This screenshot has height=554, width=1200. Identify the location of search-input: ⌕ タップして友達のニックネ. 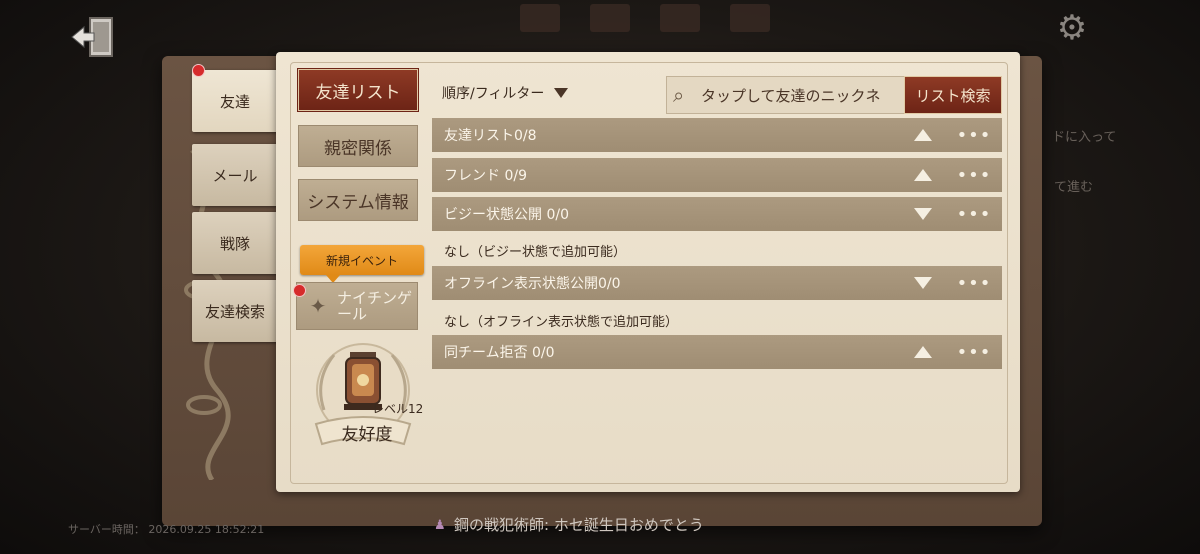
(786, 95).